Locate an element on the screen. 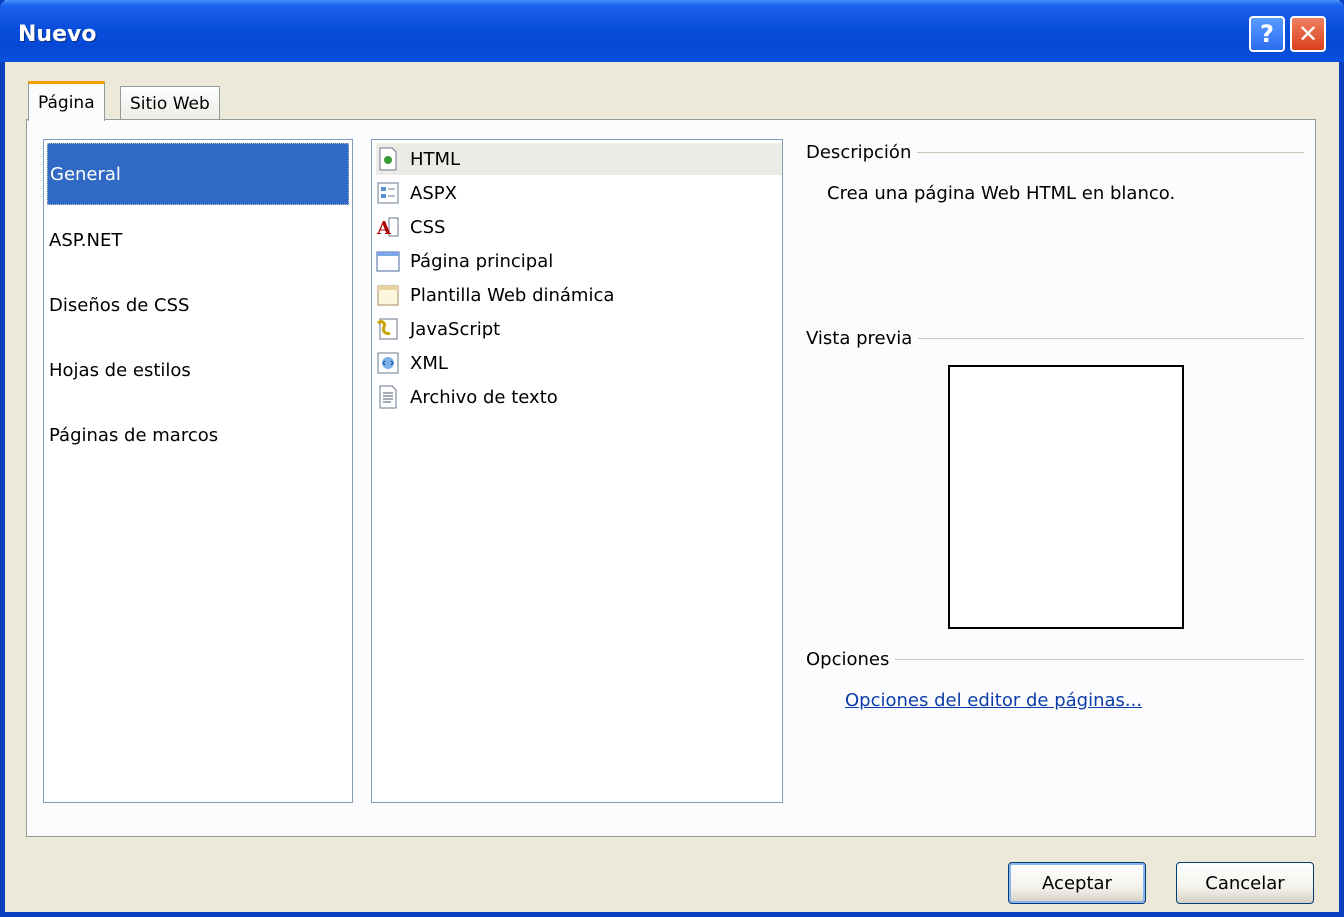 The height and width of the screenshot is (917, 1344). template-label: ASPX is located at coordinates (433, 193).